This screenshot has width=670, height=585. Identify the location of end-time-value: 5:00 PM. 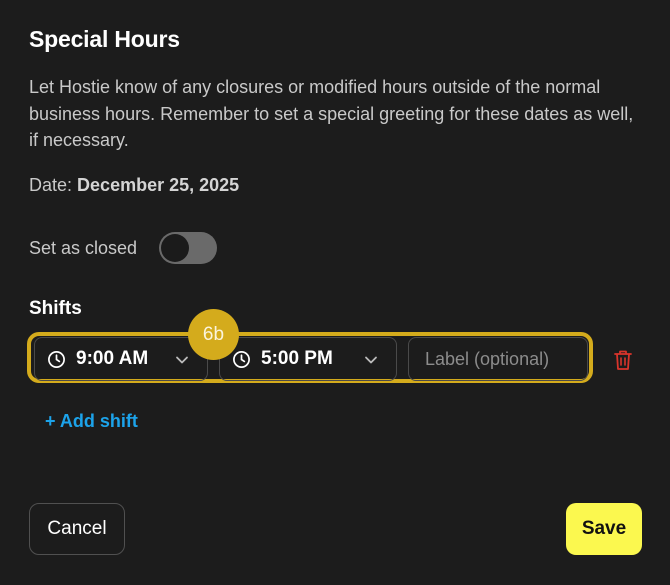
(297, 358).